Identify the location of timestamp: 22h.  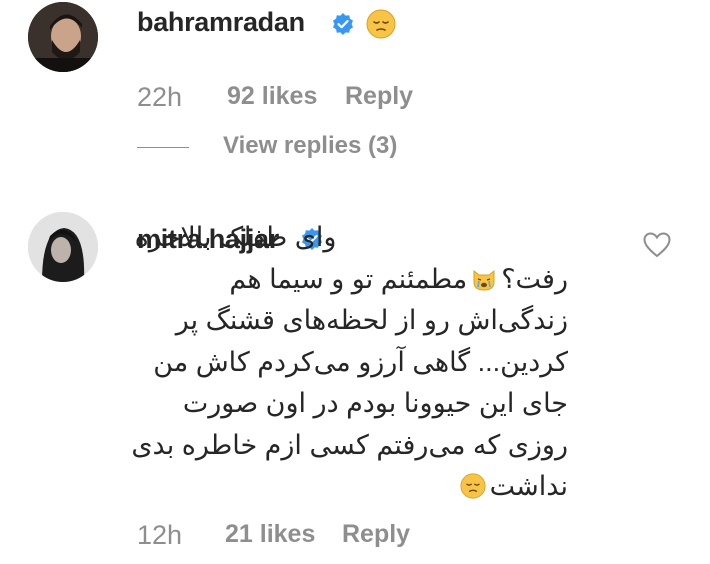
(160, 97).